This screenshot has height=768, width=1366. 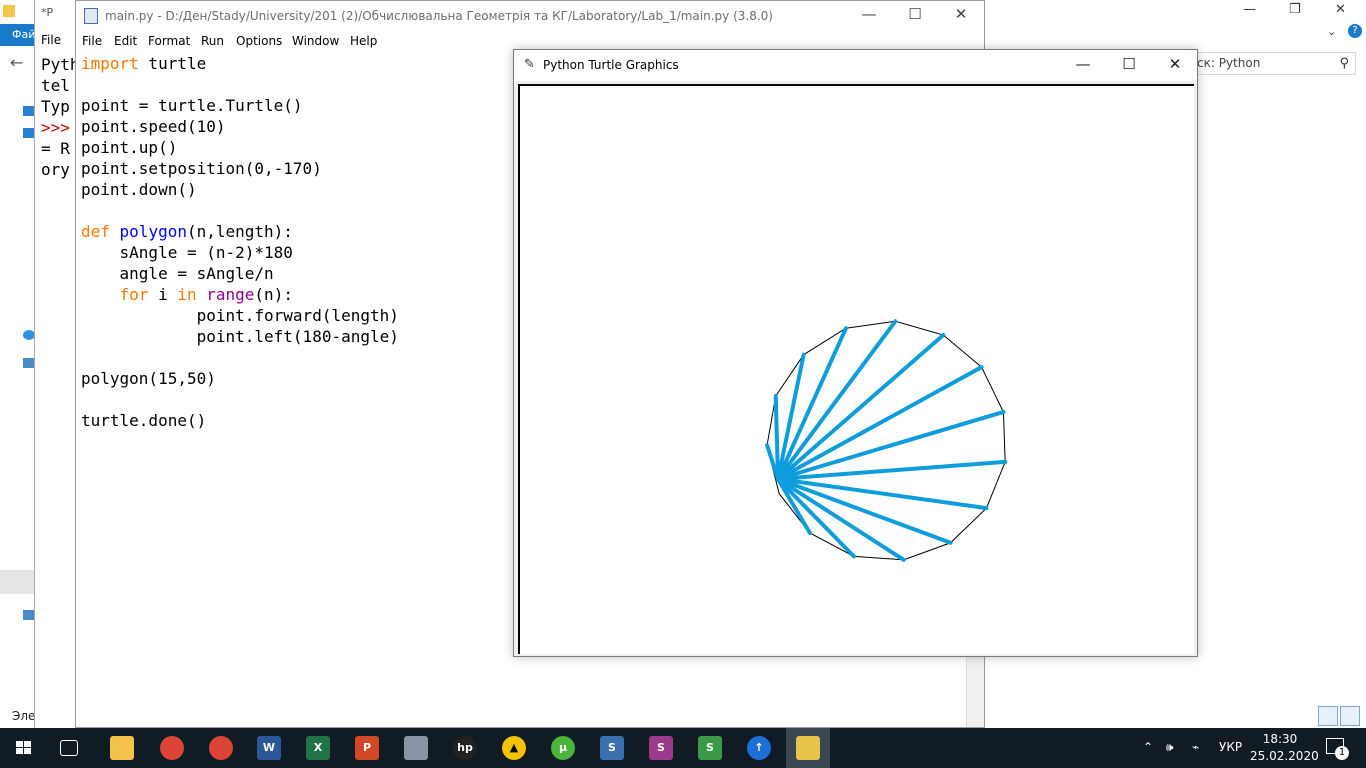 What do you see at coordinates (187, 294) in the screenshot?
I see `keyword: in` at bounding box center [187, 294].